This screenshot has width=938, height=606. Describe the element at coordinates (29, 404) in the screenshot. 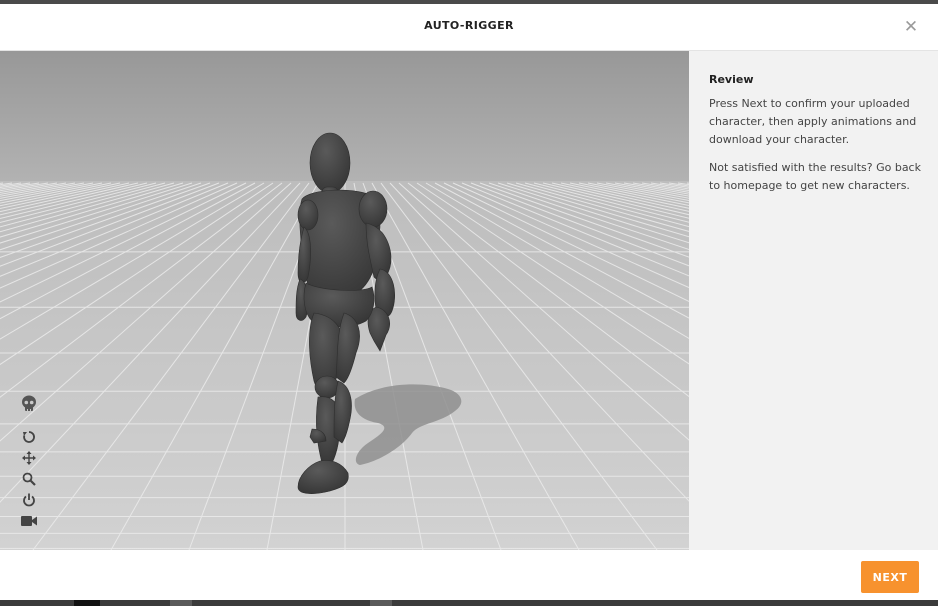

I see `skull-icon` at that location.